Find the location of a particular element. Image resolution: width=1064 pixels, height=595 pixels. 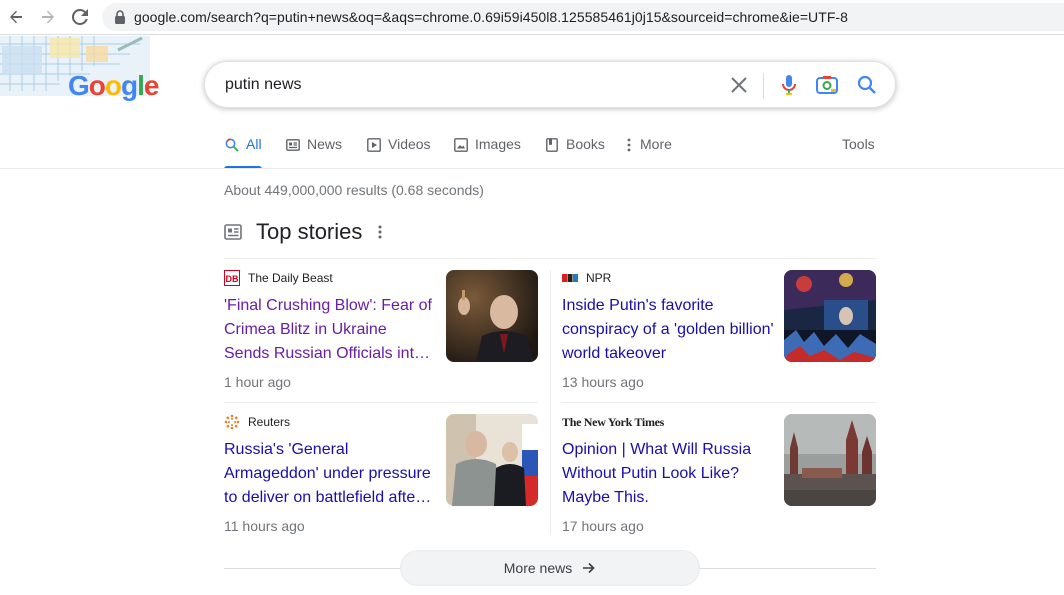

microphone-icon is located at coordinates (789, 85).